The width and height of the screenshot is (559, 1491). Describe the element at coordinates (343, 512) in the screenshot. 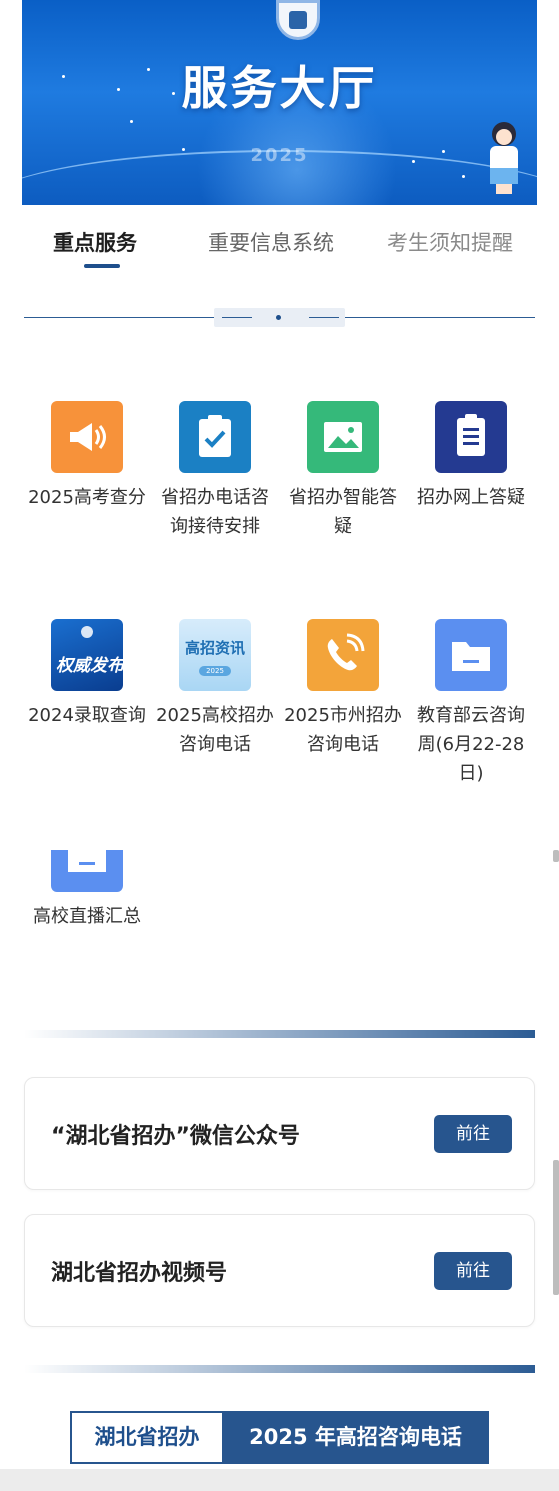

I see `service-label: 省招办智能答疑` at that location.